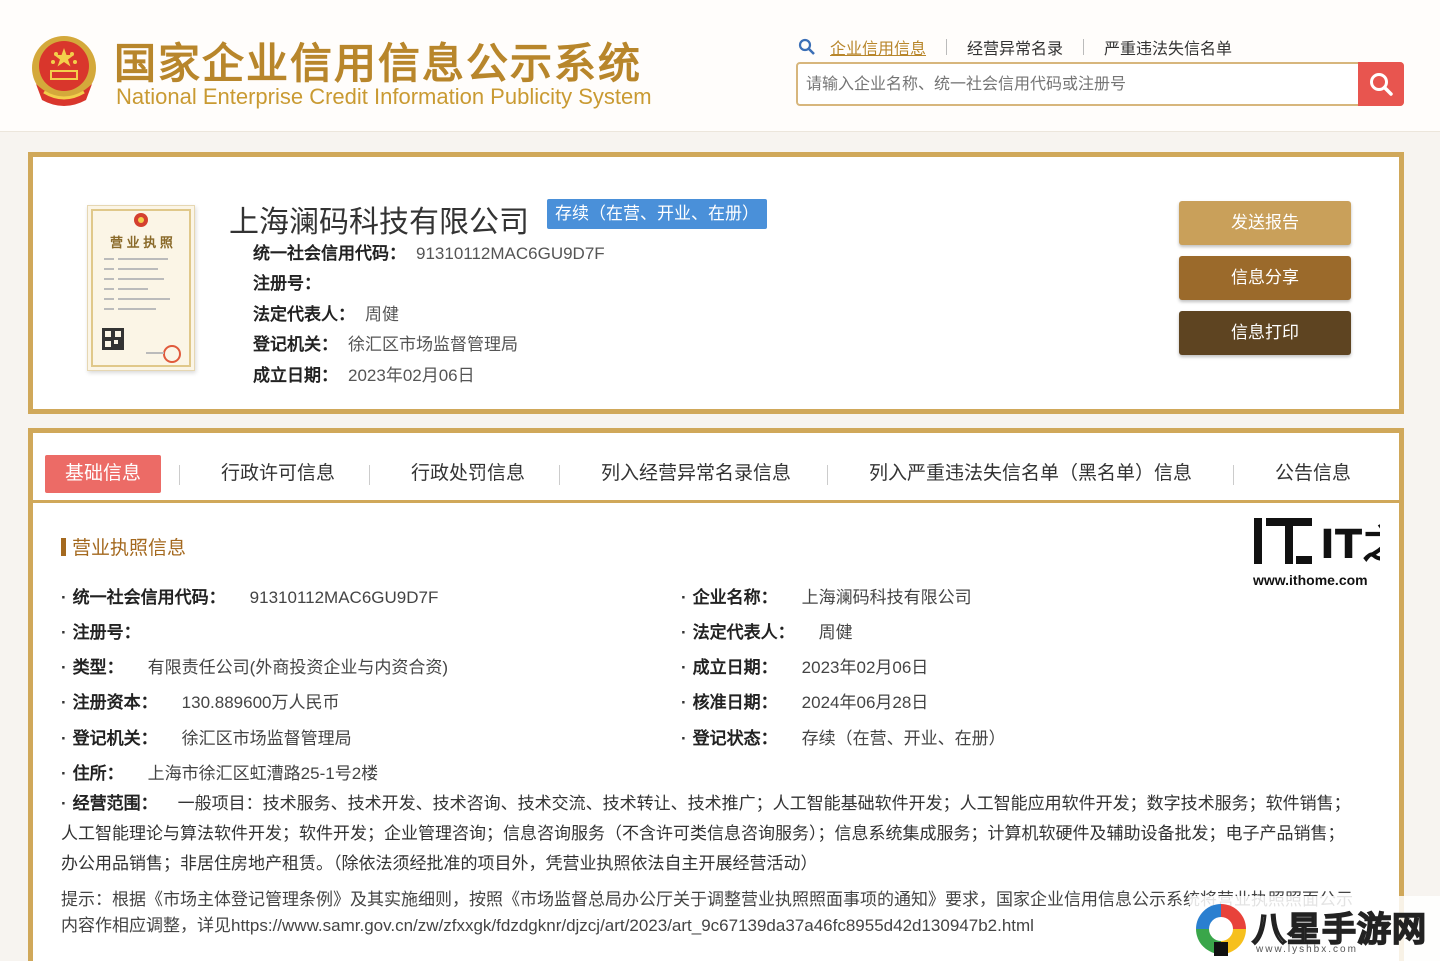  Describe the element at coordinates (886, 597) in the screenshot. I see `field-value: 上海澜码科技有限公司` at that location.